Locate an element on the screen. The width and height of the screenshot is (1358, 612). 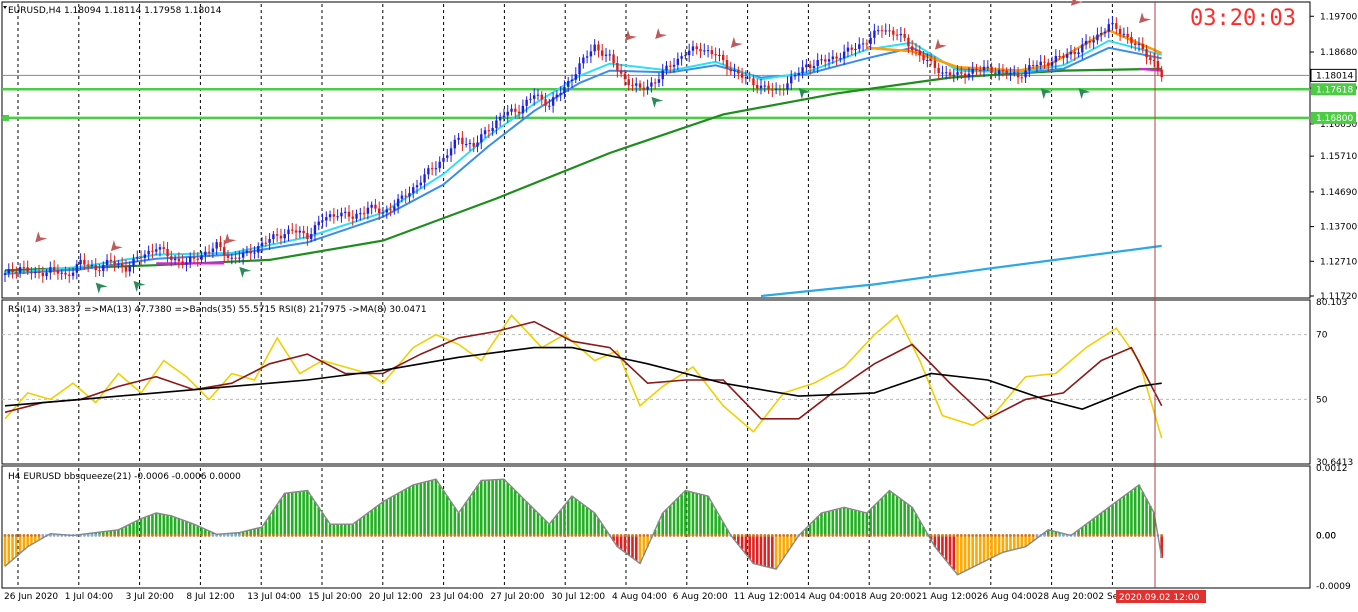
time-tick-label: 6 Aug 20:00 is located at coordinates (700, 597).